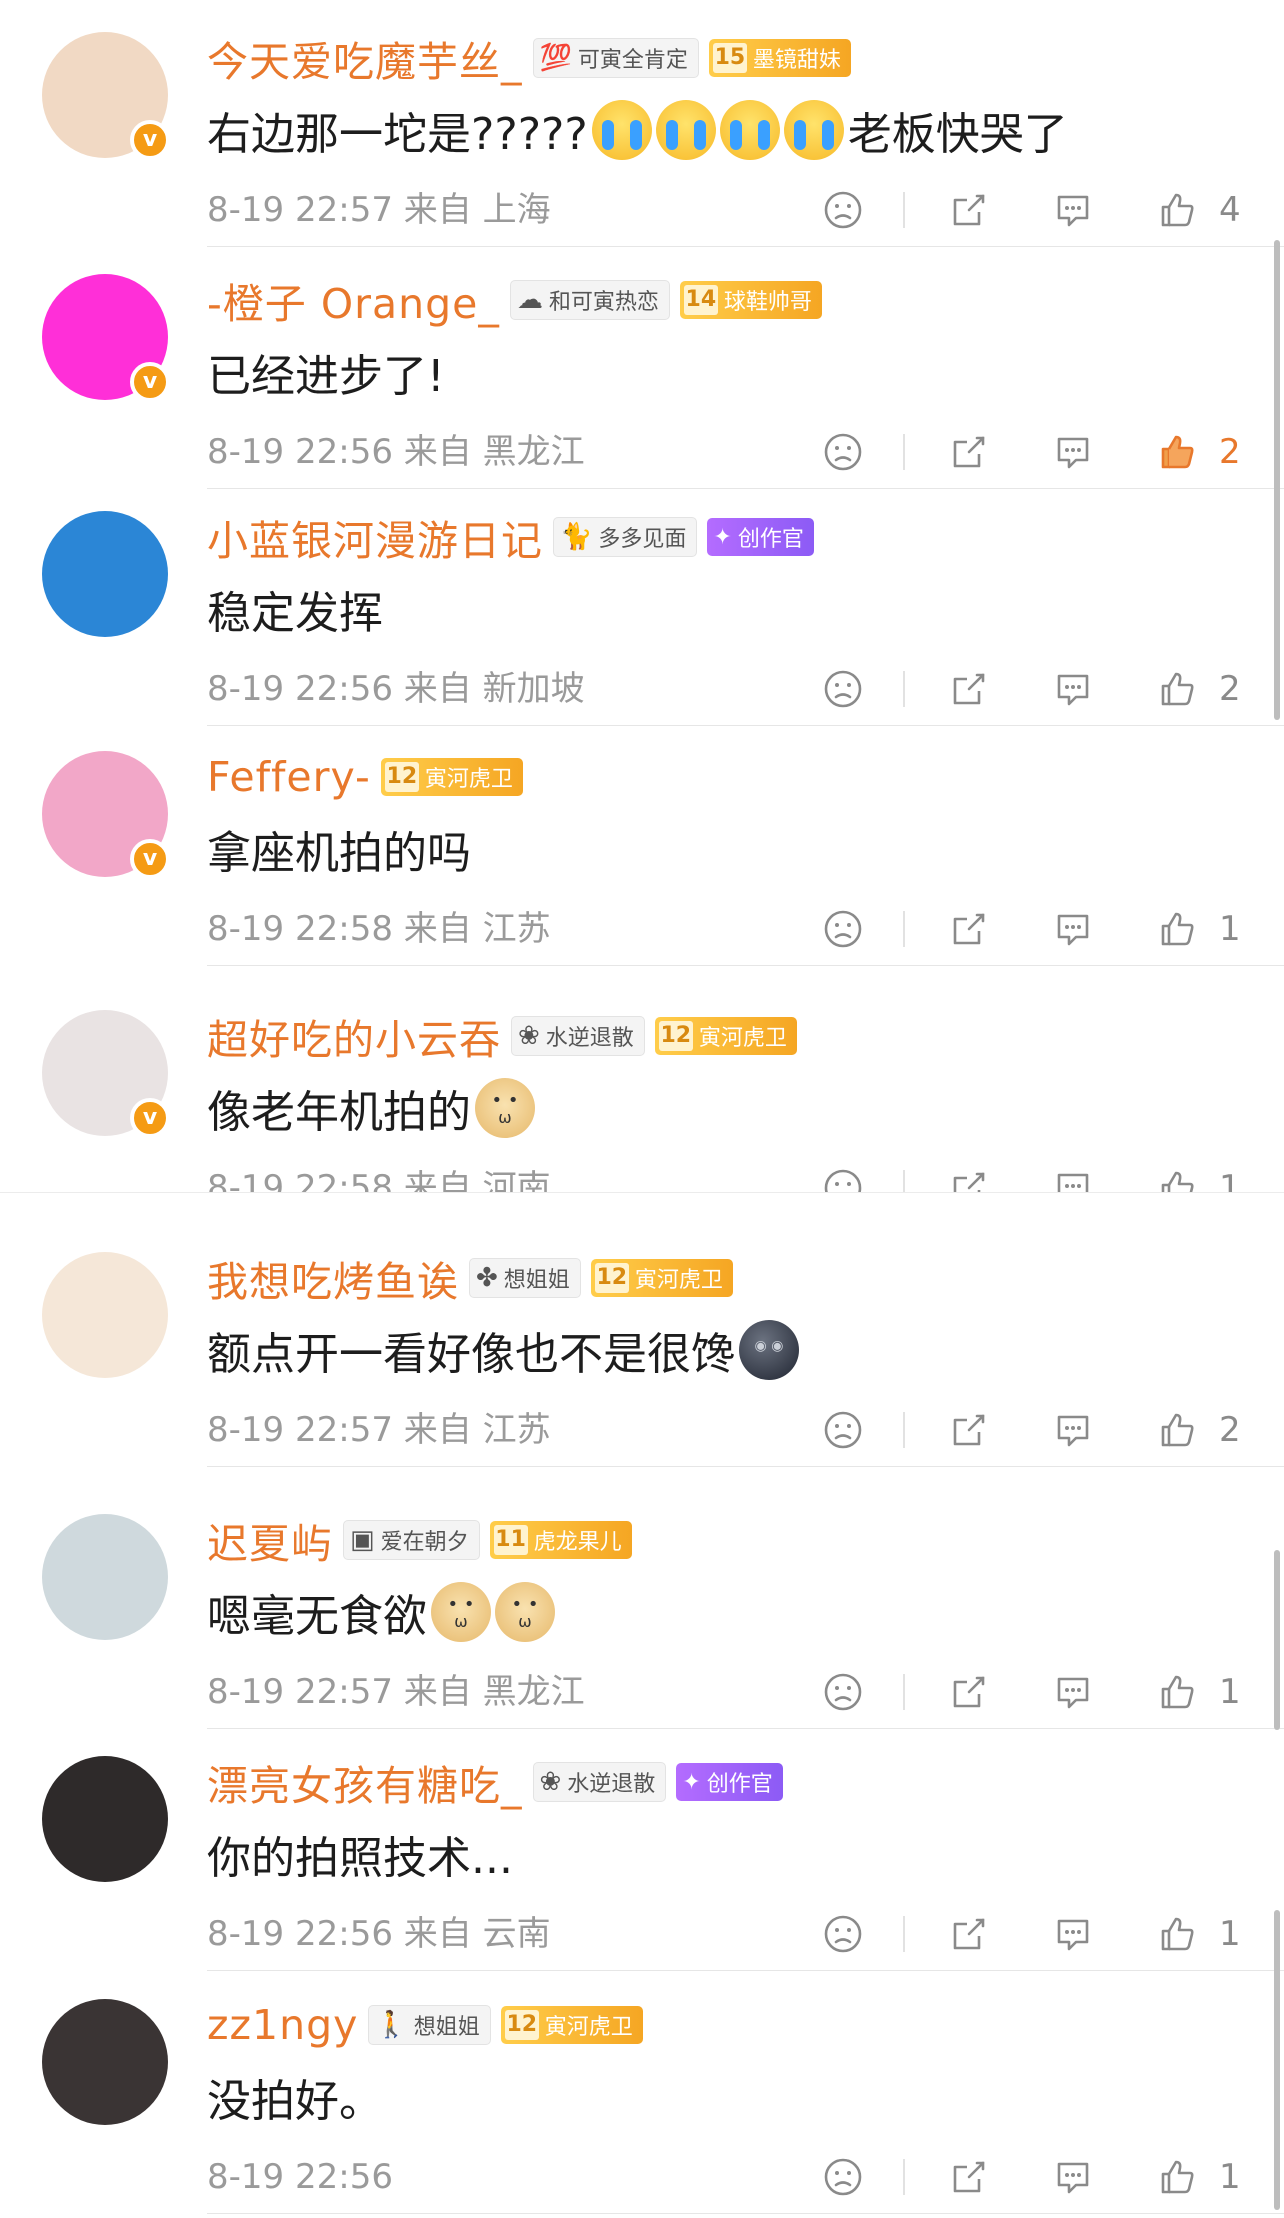  Describe the element at coordinates (750, 300) in the screenshot. I see `fan-level-badge: 14 球鞋帅哥` at that location.